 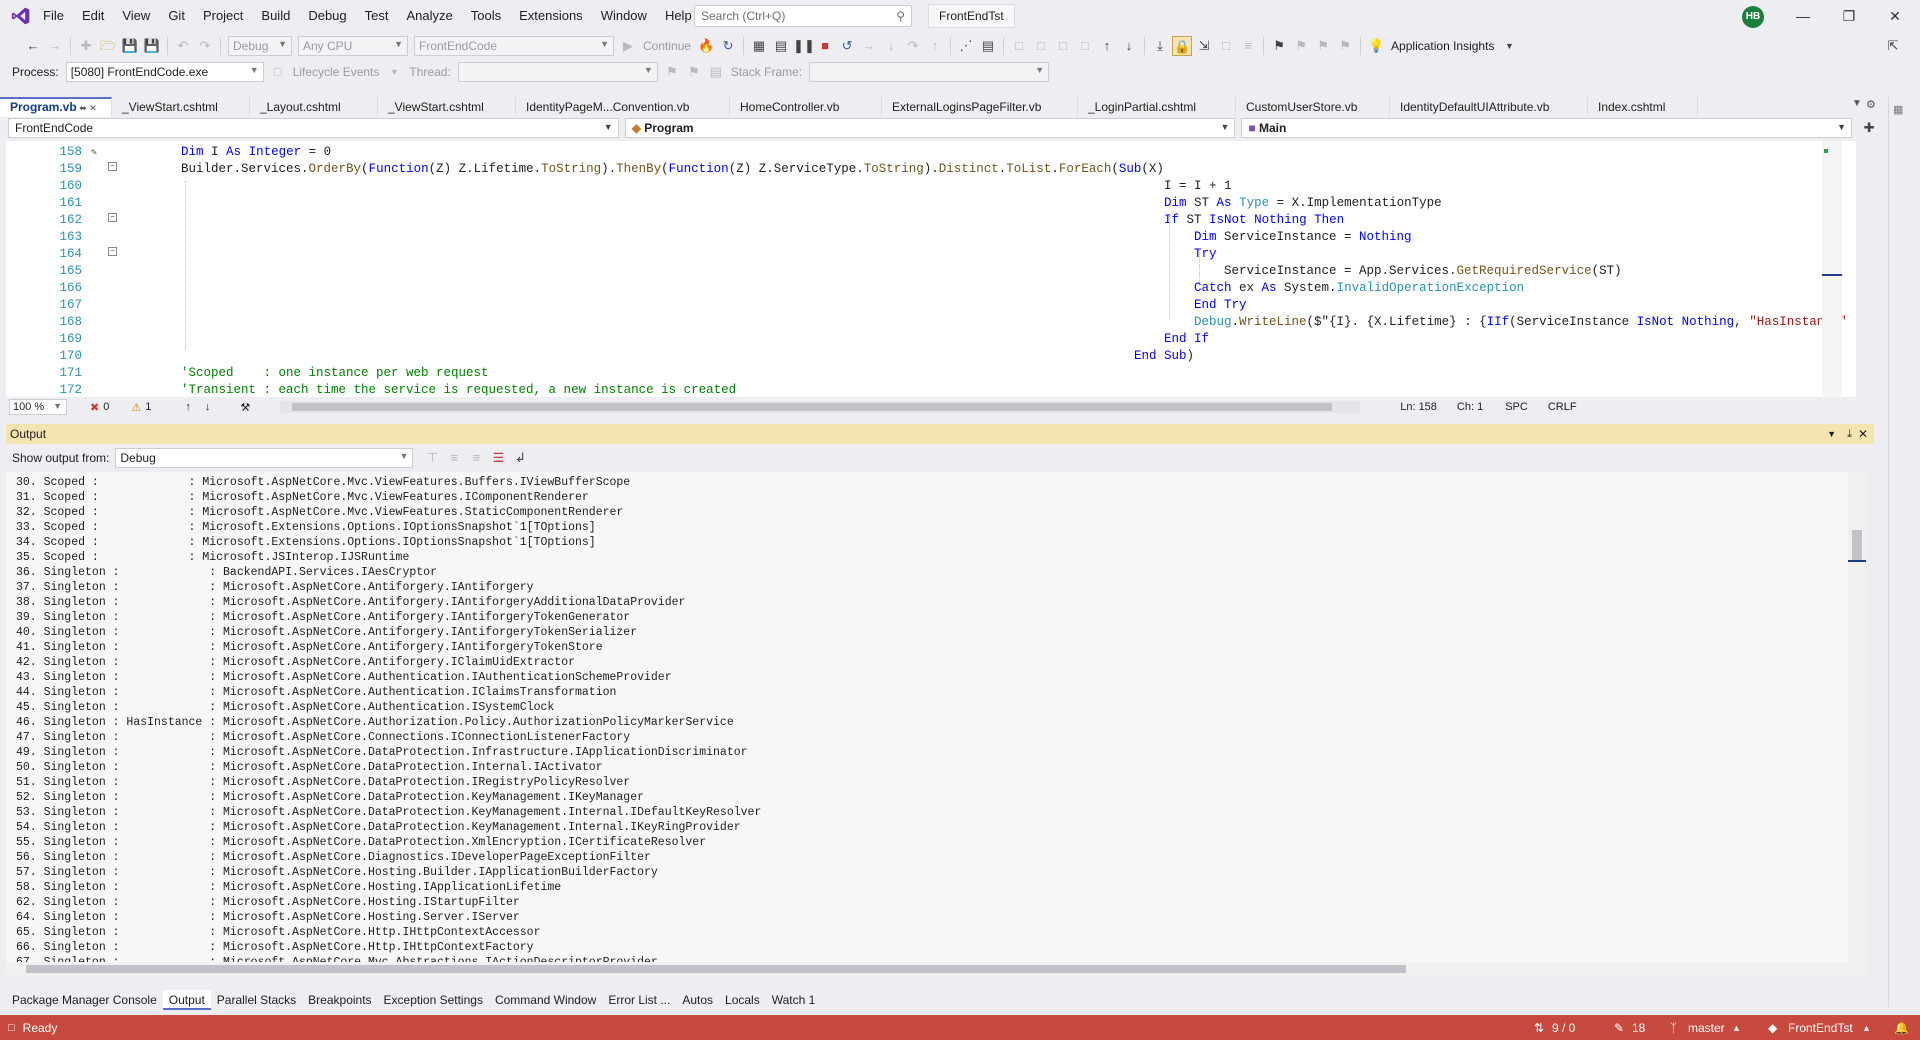 What do you see at coordinates (935, 46) in the screenshot?
I see `step-out-icon: ↑` at bounding box center [935, 46].